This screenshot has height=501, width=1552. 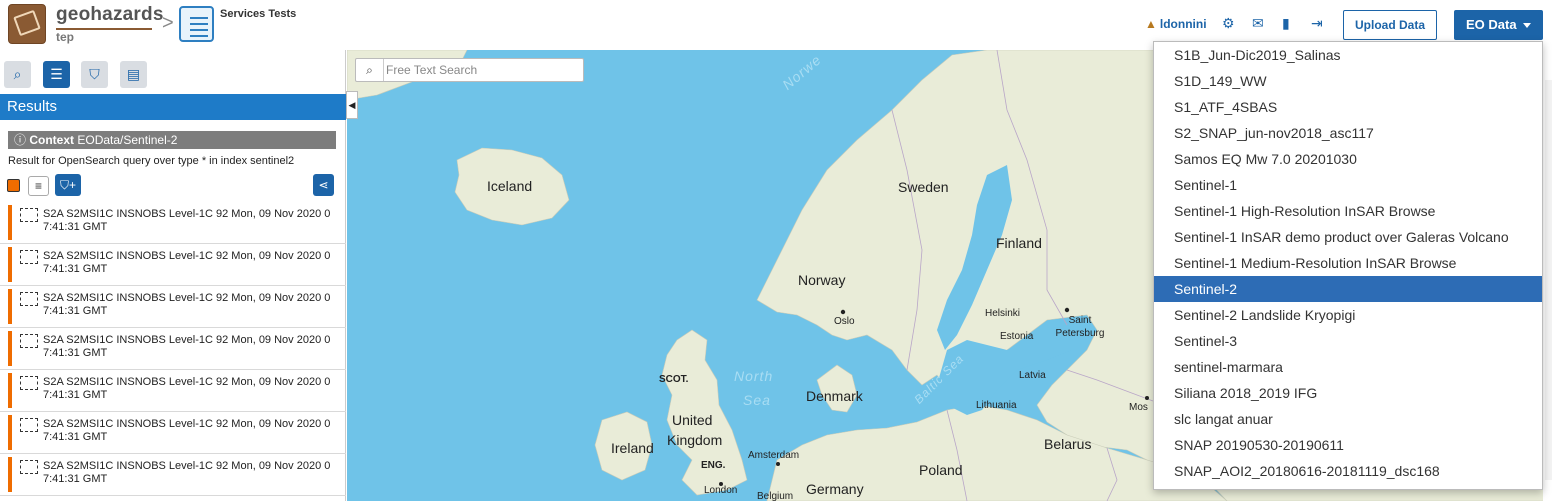 What do you see at coordinates (482, 70) in the screenshot?
I see `search-input` at bounding box center [482, 70].